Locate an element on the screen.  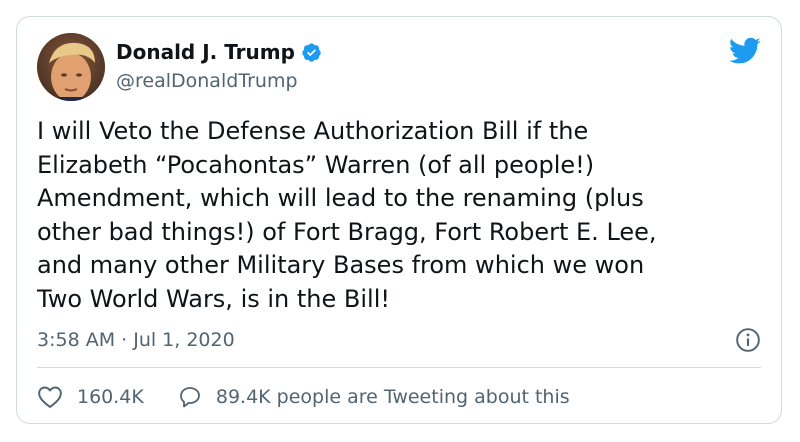
conversation-text: 89.4K people are Tweeting about this is located at coordinates (392, 397).